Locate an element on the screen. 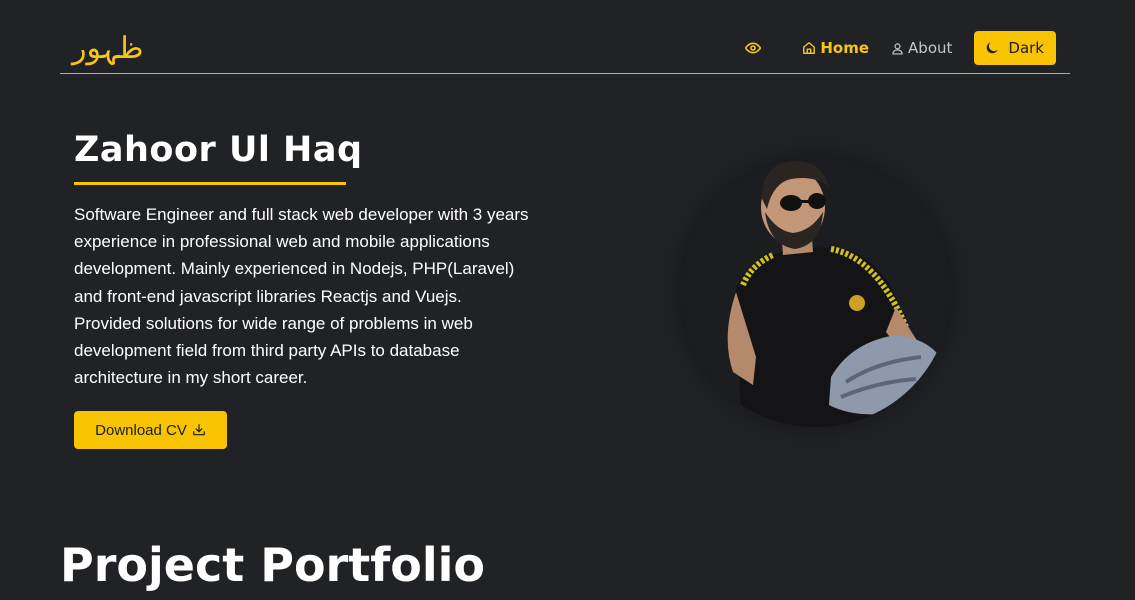 The height and width of the screenshot is (600, 1135). download-cv-label: Download CV is located at coordinates (141, 430).